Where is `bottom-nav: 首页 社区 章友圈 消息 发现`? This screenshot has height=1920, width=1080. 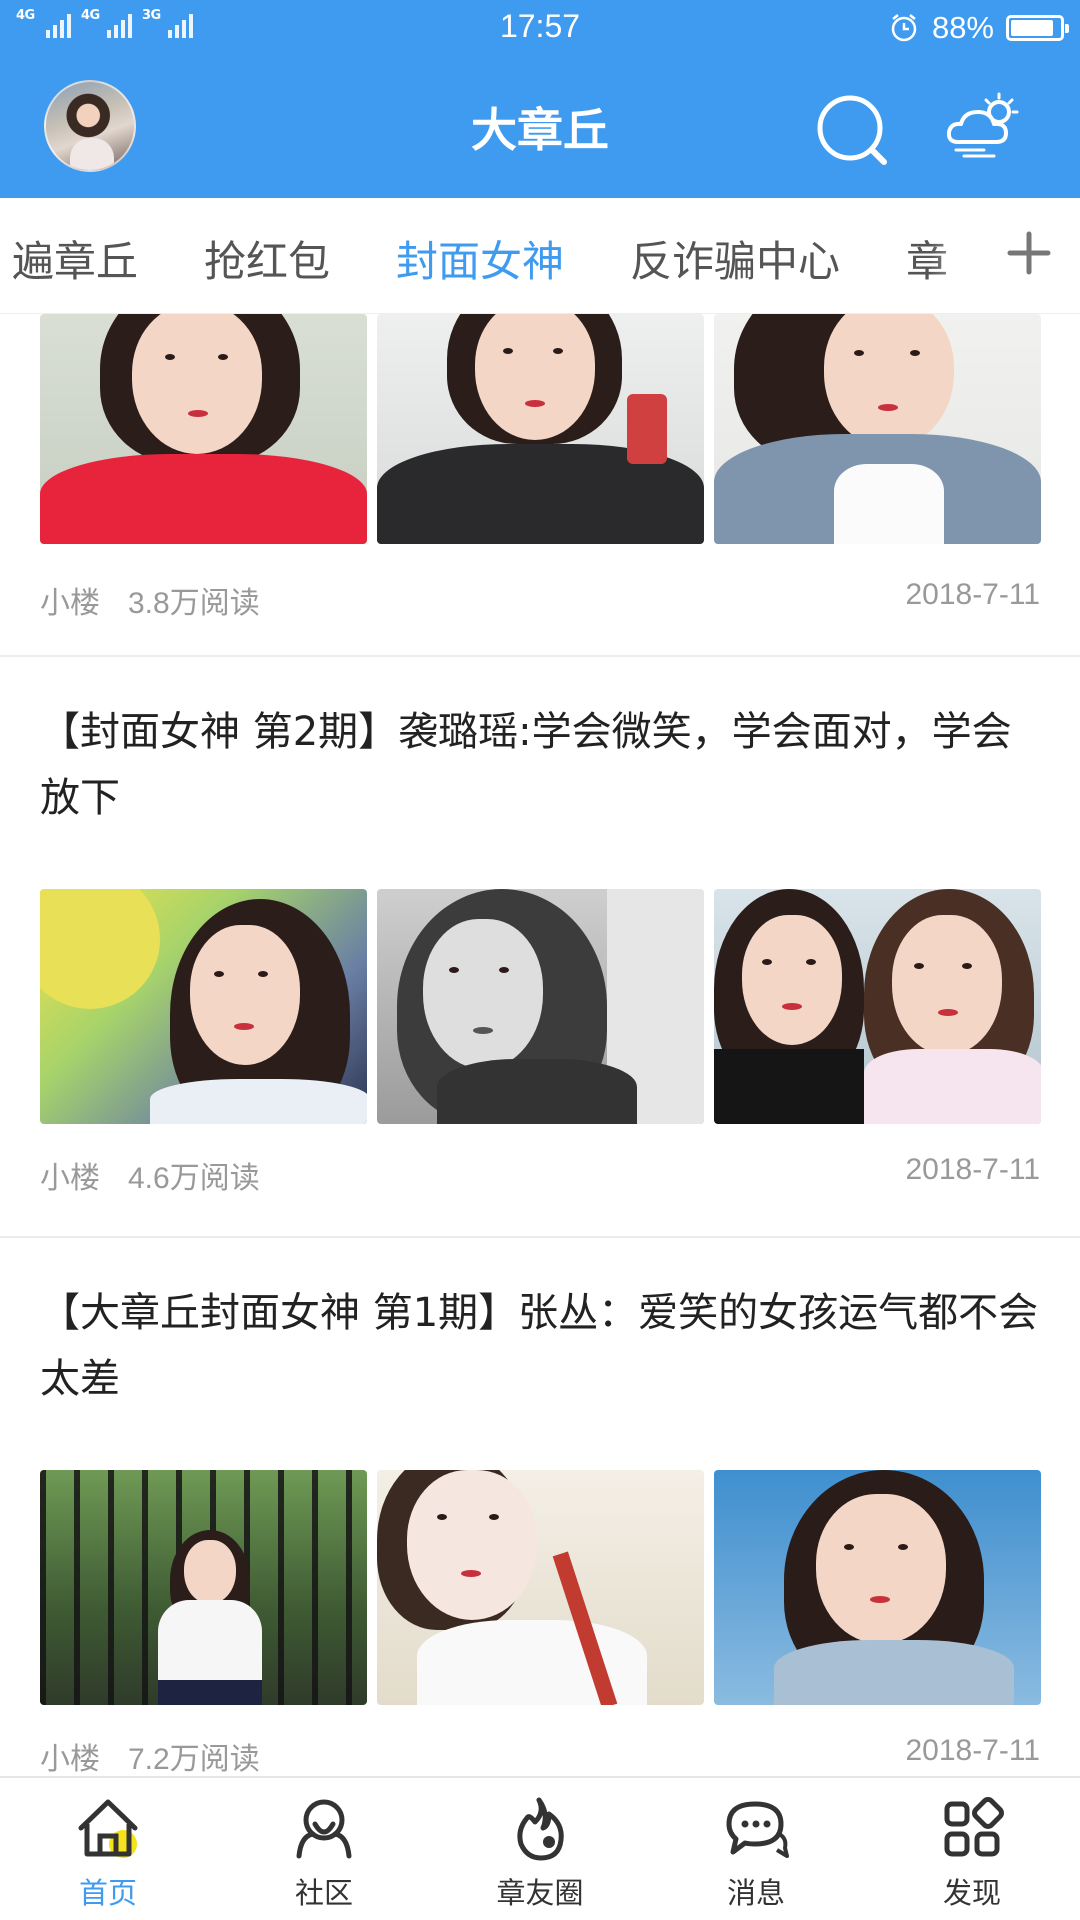 bottom-nav: 首页 社区 章友圈 消息 发现 is located at coordinates (540, 1848).